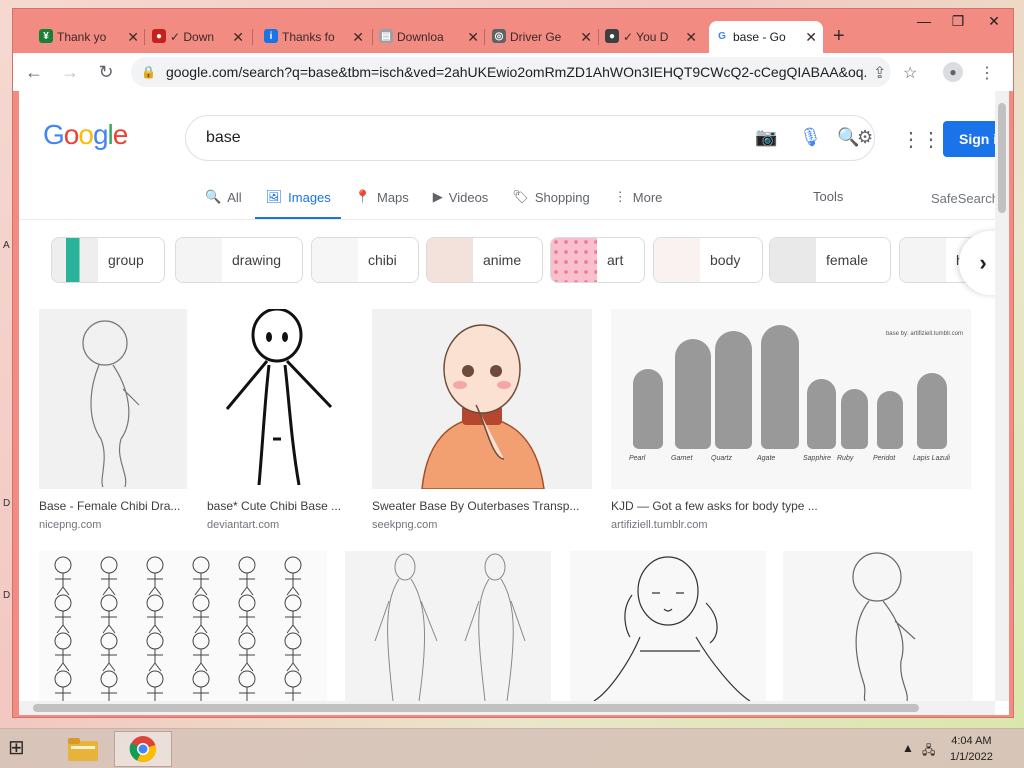 This screenshot has width=1024, height=768. I want to click on search-query: base, so click(223, 138).